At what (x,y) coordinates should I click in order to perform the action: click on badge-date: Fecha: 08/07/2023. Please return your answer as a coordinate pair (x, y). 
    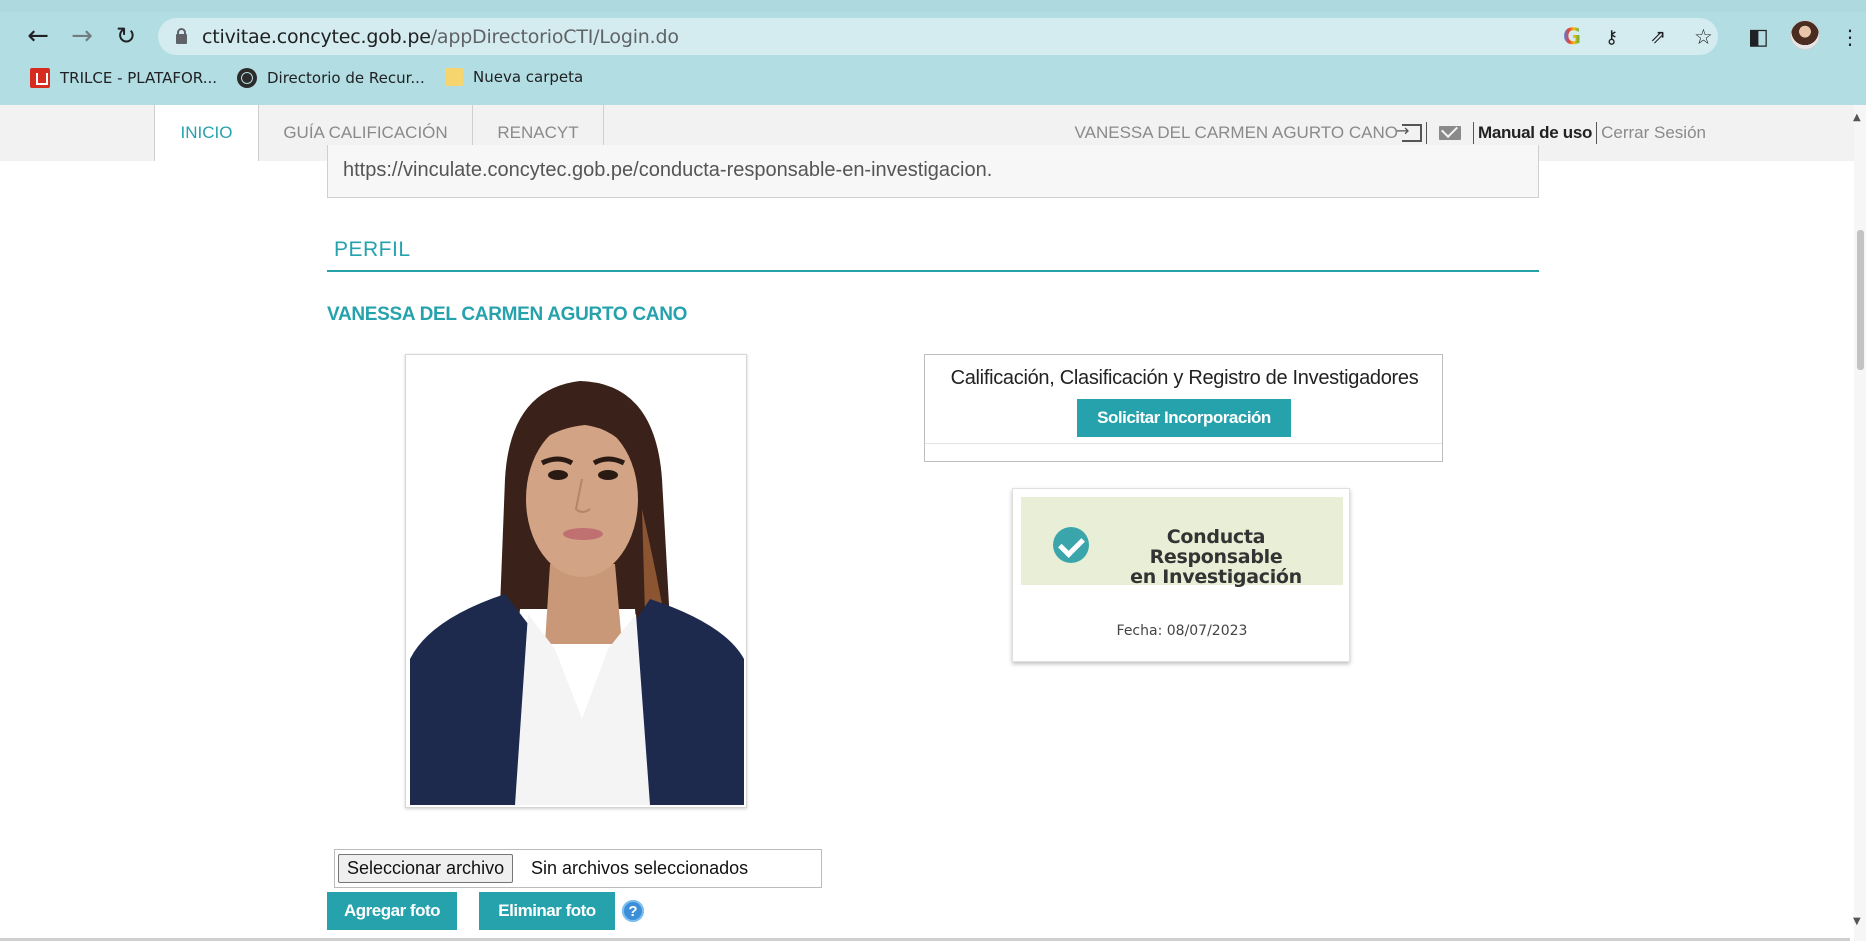
    Looking at the image, I should click on (1182, 631).